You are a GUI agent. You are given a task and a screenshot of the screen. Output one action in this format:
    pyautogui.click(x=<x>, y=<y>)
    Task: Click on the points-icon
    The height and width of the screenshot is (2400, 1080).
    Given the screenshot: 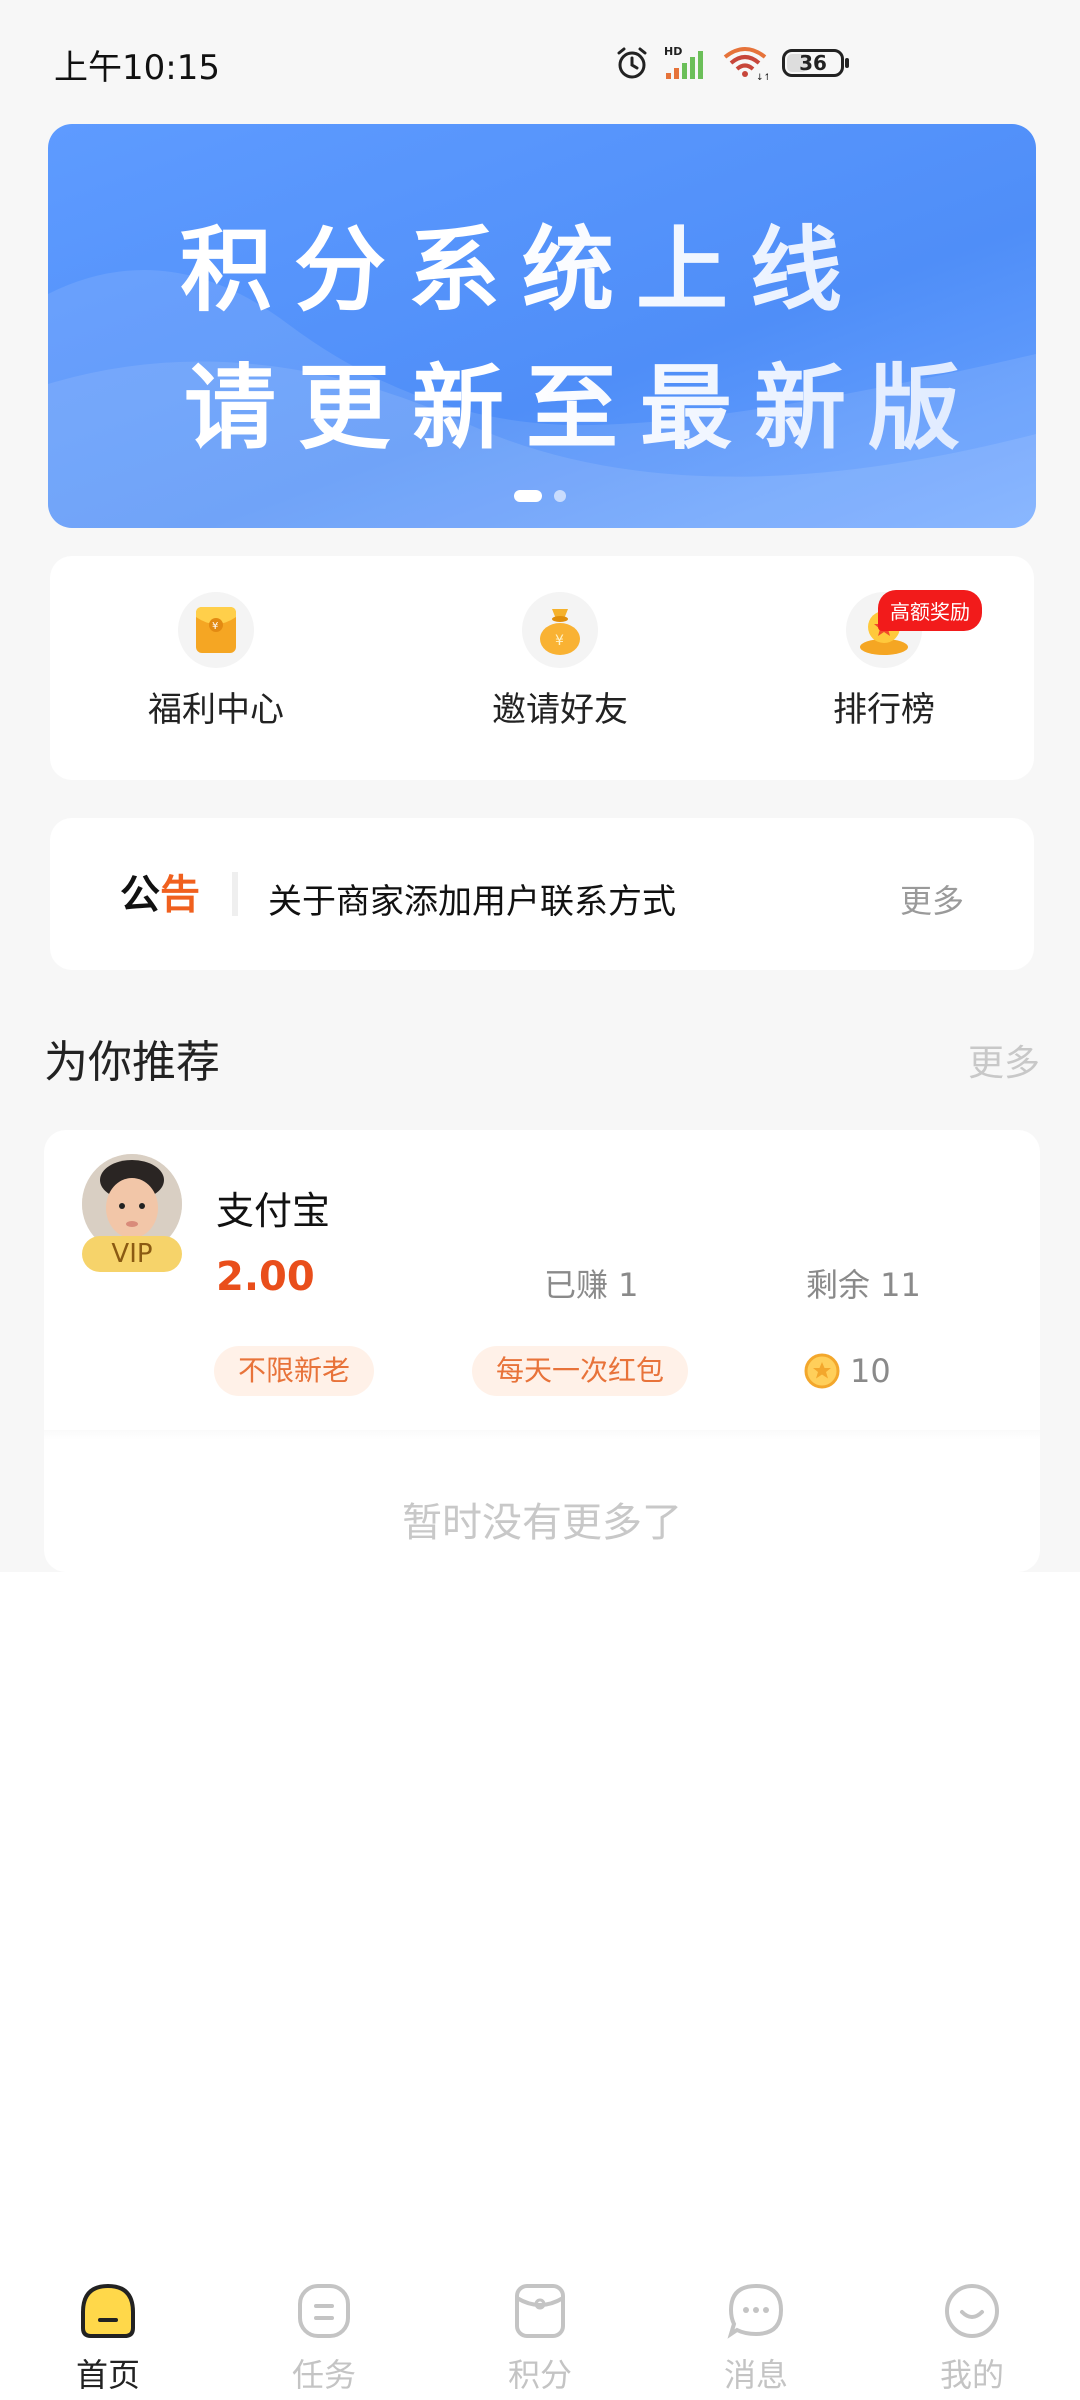 What is the action you would take?
    pyautogui.click(x=540, y=2311)
    